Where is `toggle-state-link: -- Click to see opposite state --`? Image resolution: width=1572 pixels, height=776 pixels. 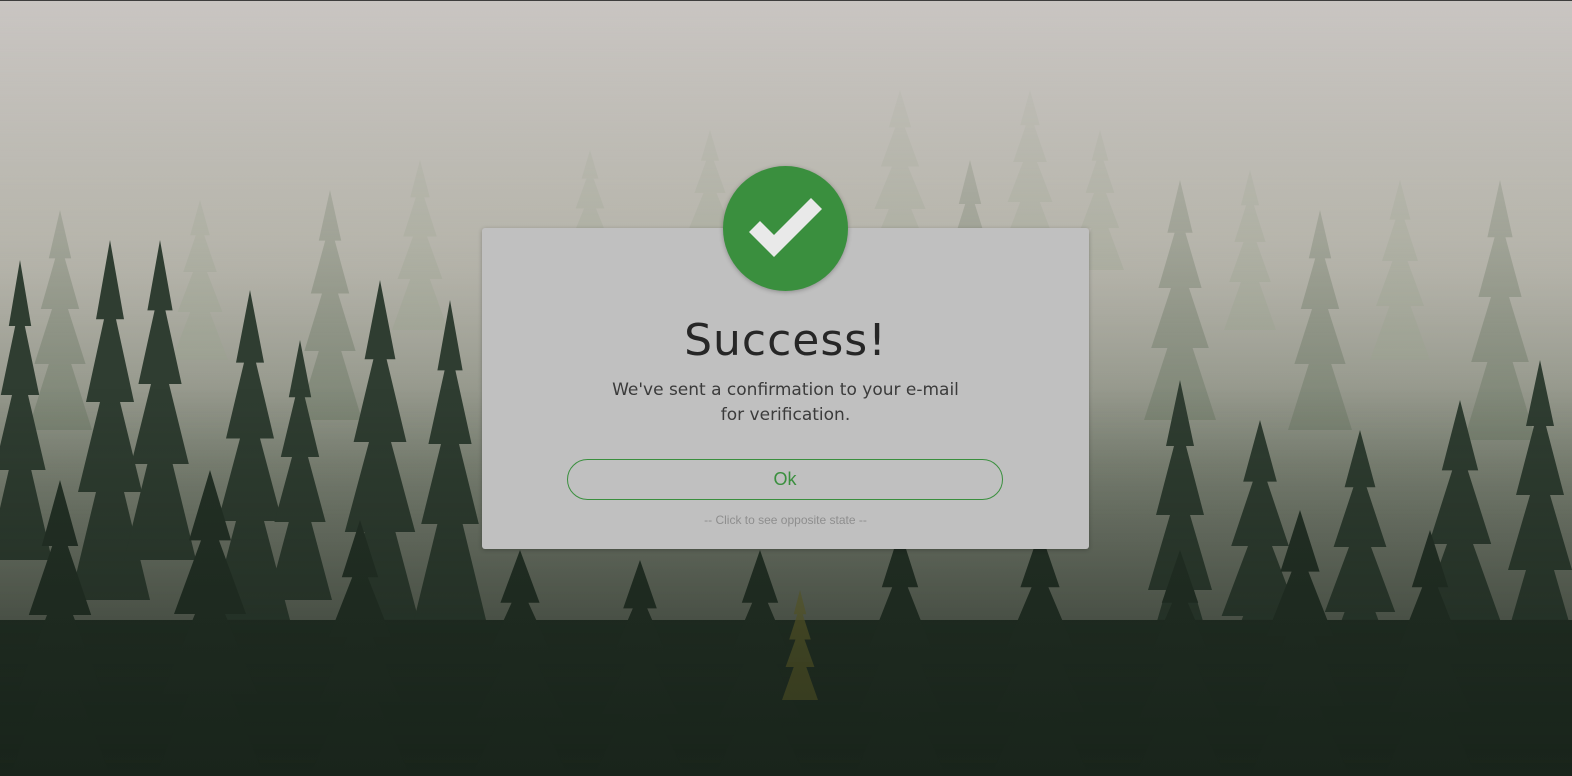 toggle-state-link: -- Click to see opposite state -- is located at coordinates (785, 520).